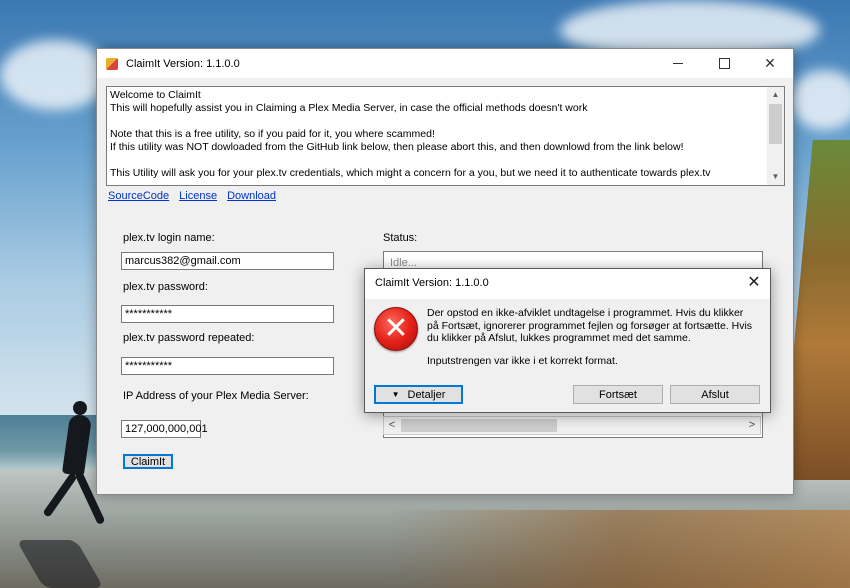 The image size is (850, 588). Describe the element at coordinates (620, 549) in the screenshot. I see `wallpaper-reflection` at that location.